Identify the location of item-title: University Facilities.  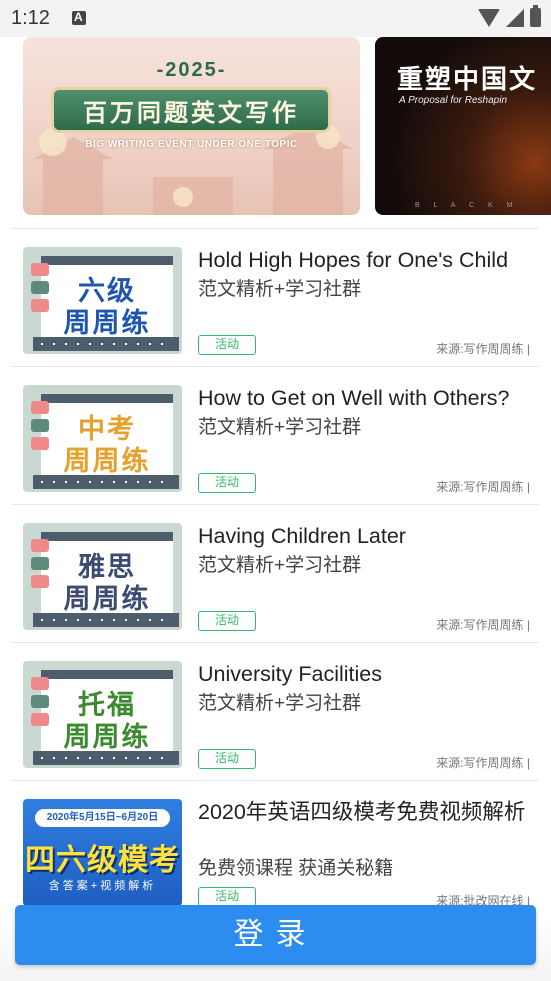
(365, 674).